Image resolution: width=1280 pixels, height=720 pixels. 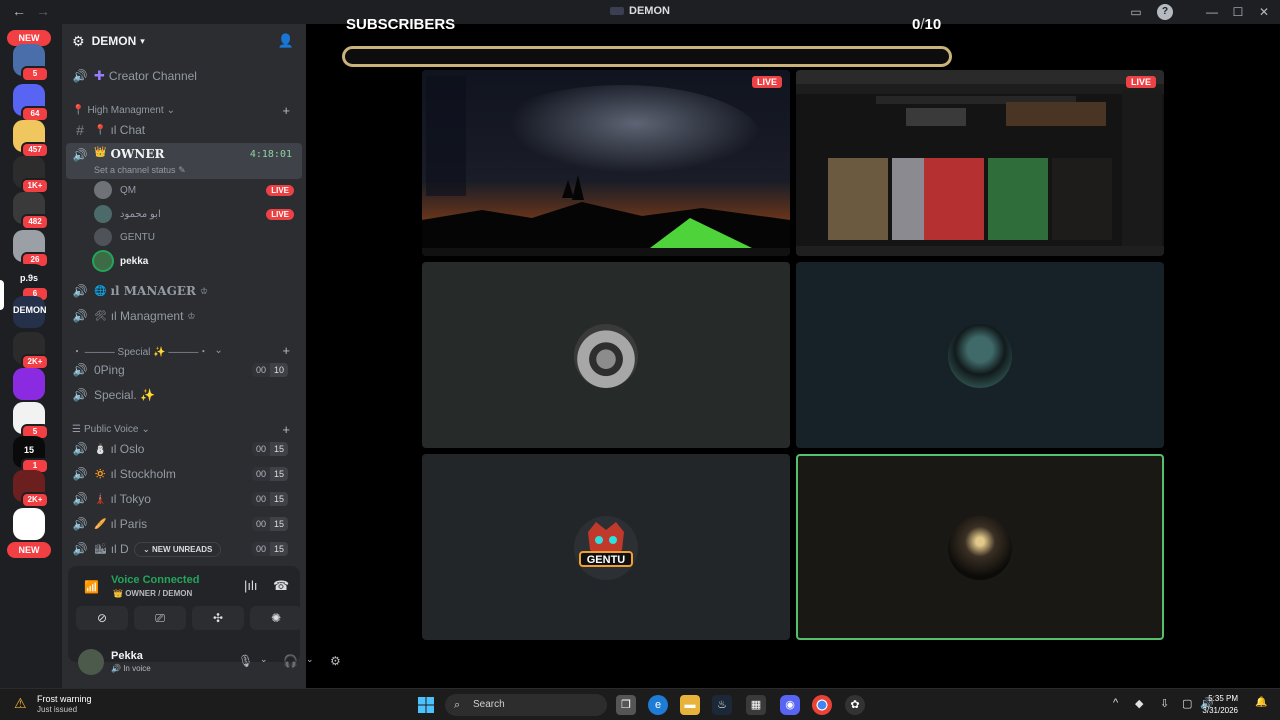 I want to click on edge-icon: e, so click(x=658, y=705).